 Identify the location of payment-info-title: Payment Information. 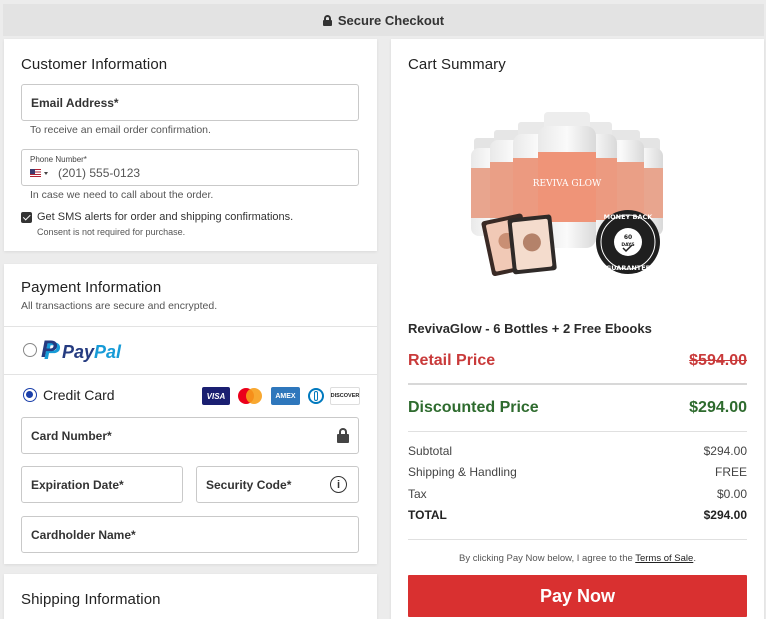
(91, 287).